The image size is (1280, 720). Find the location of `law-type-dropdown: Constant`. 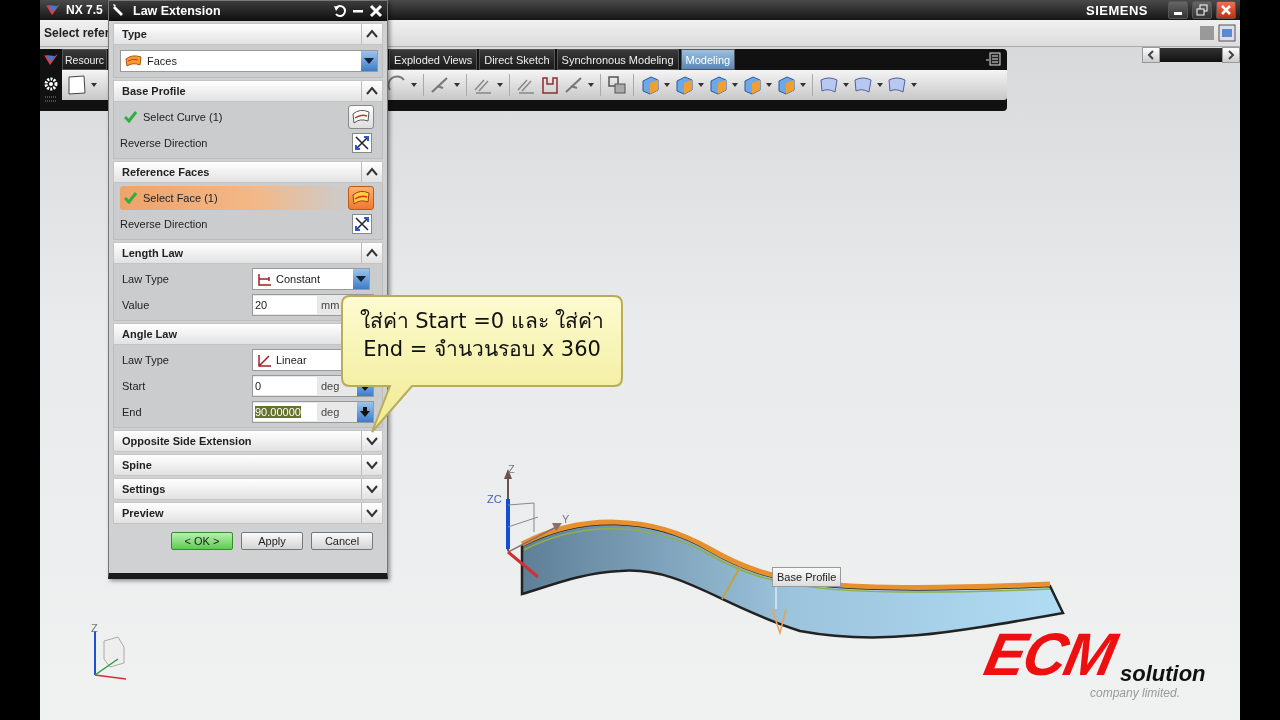

law-type-dropdown: Constant is located at coordinates (311, 279).